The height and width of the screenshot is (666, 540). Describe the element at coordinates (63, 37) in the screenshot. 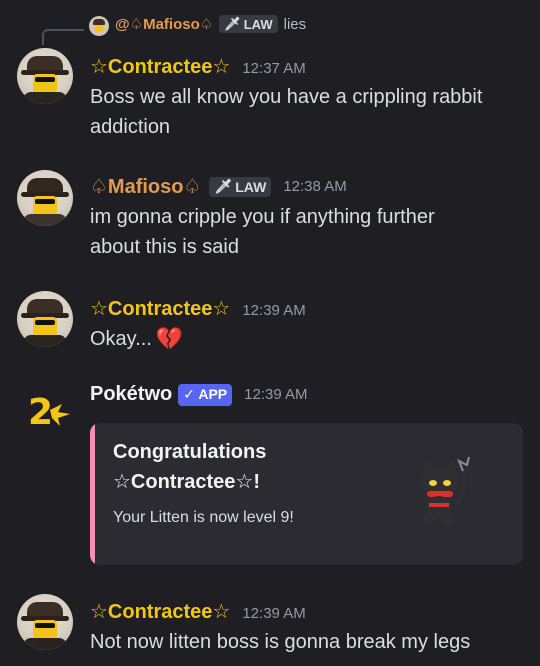

I see `reply-connector` at that location.